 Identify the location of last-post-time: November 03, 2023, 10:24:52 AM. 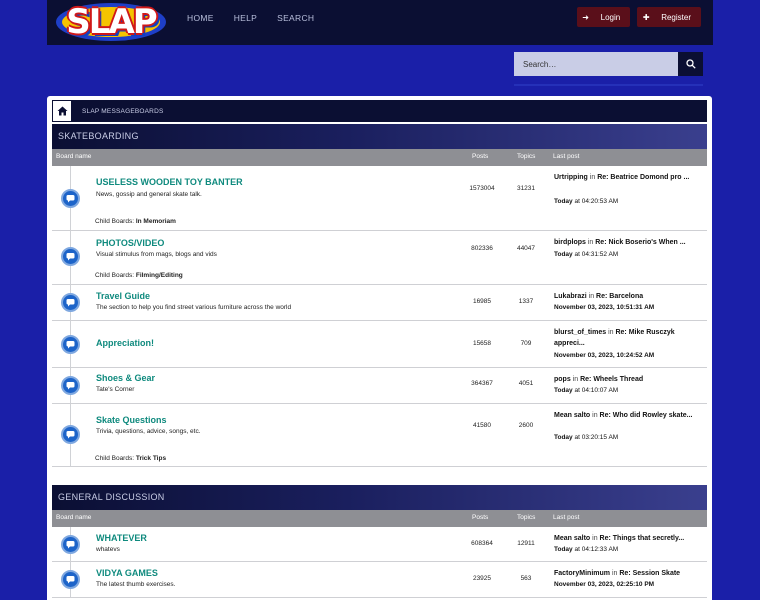
(604, 355).